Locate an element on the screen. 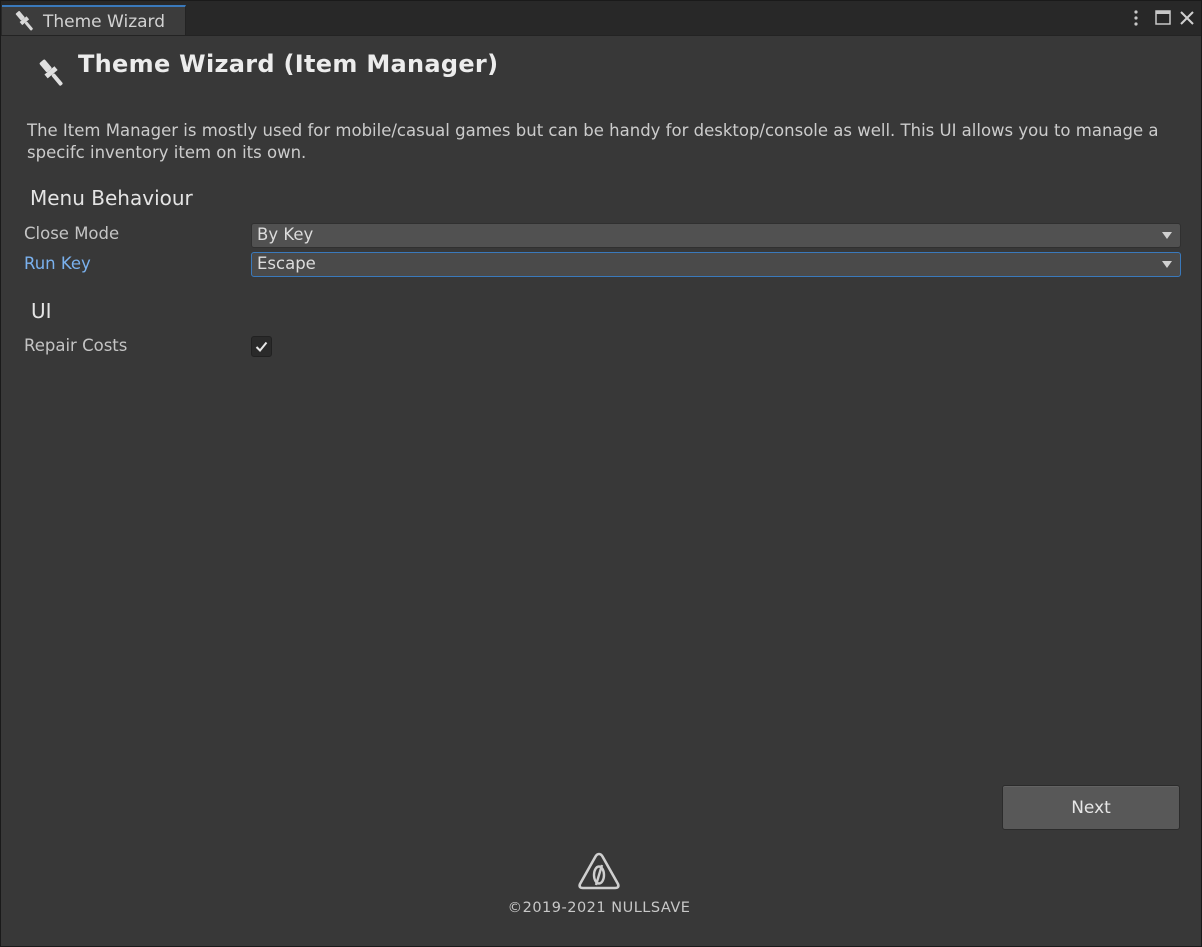  repair-costs-checkbox is located at coordinates (261, 346).